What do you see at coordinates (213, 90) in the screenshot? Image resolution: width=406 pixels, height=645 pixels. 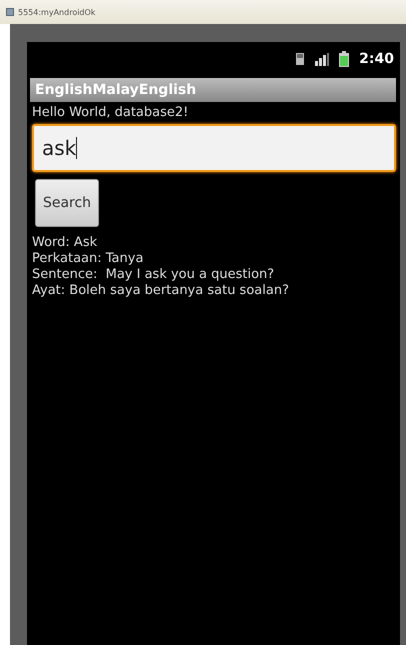 I see `app-title-bar: EnglishMalayEnglish` at bounding box center [213, 90].